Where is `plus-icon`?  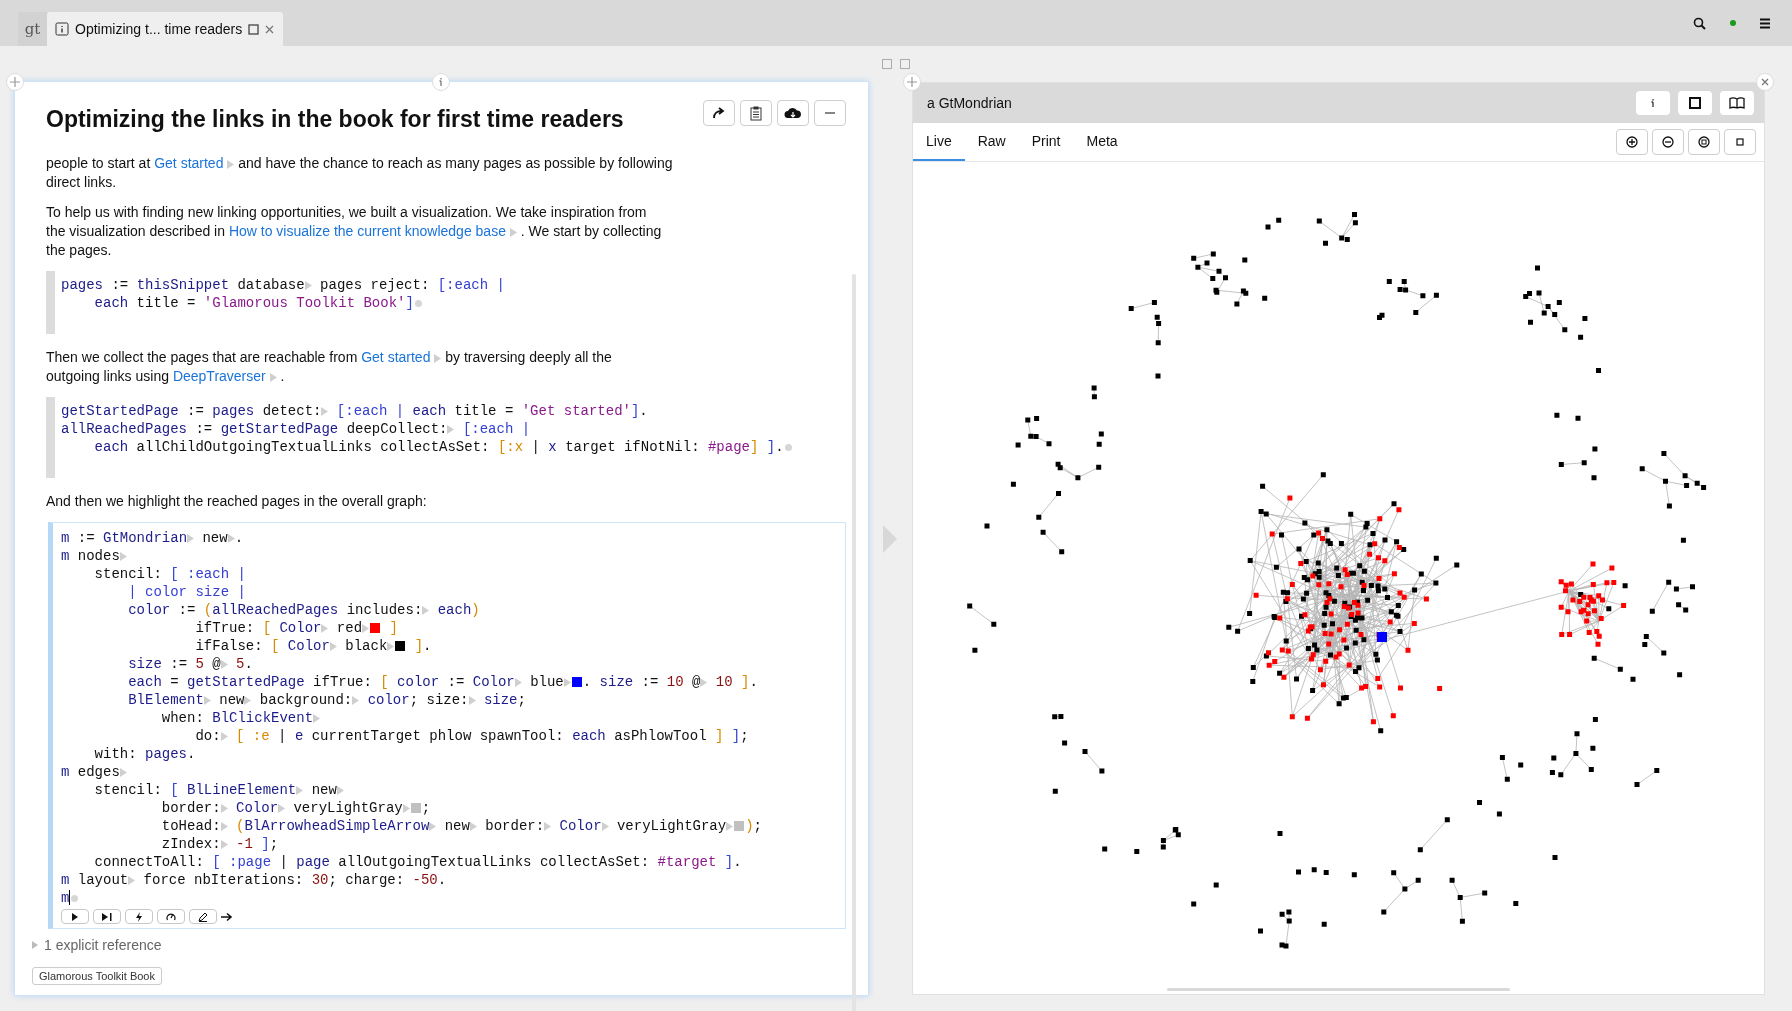
plus-icon is located at coordinates (15, 82).